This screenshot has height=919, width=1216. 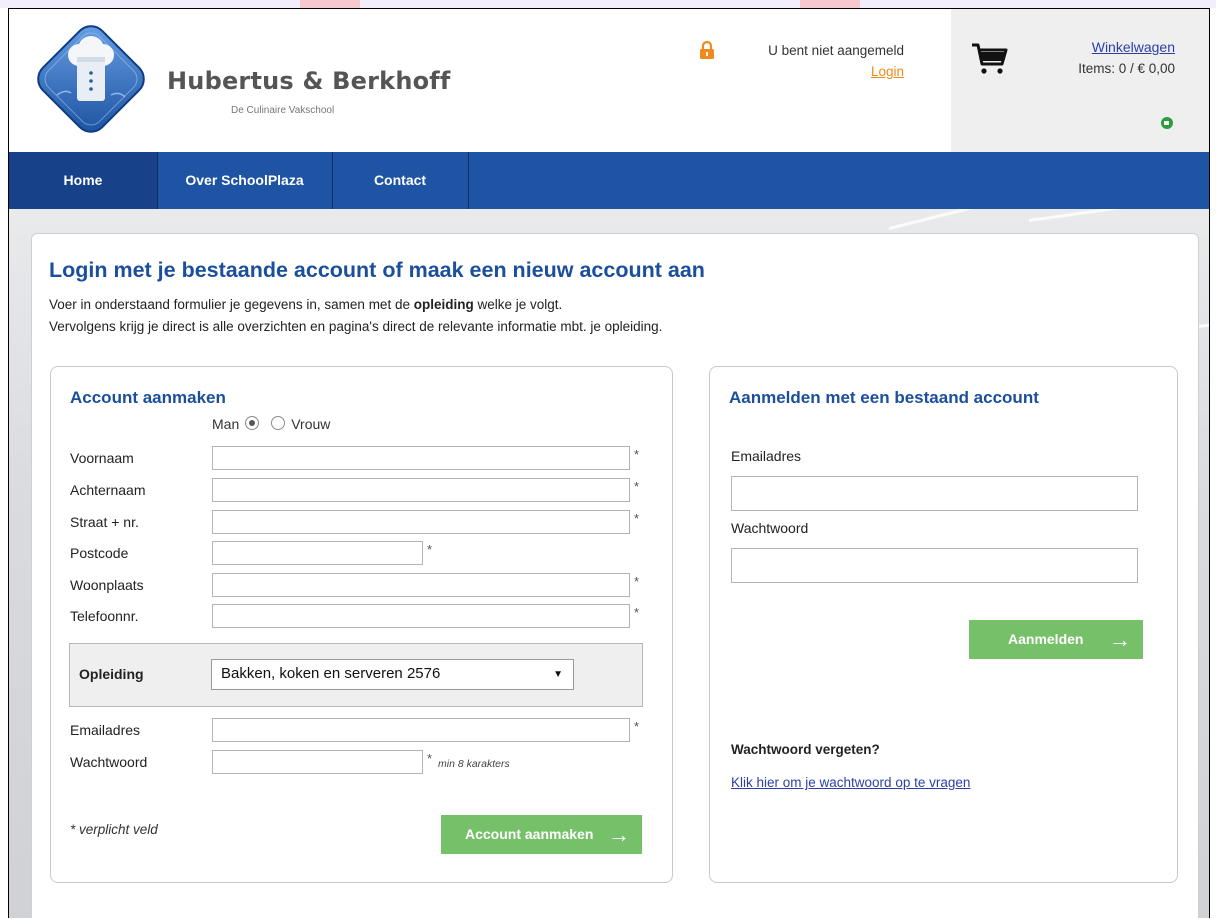 I want to click on last-name-label: Achternaam, so click(x=108, y=490).